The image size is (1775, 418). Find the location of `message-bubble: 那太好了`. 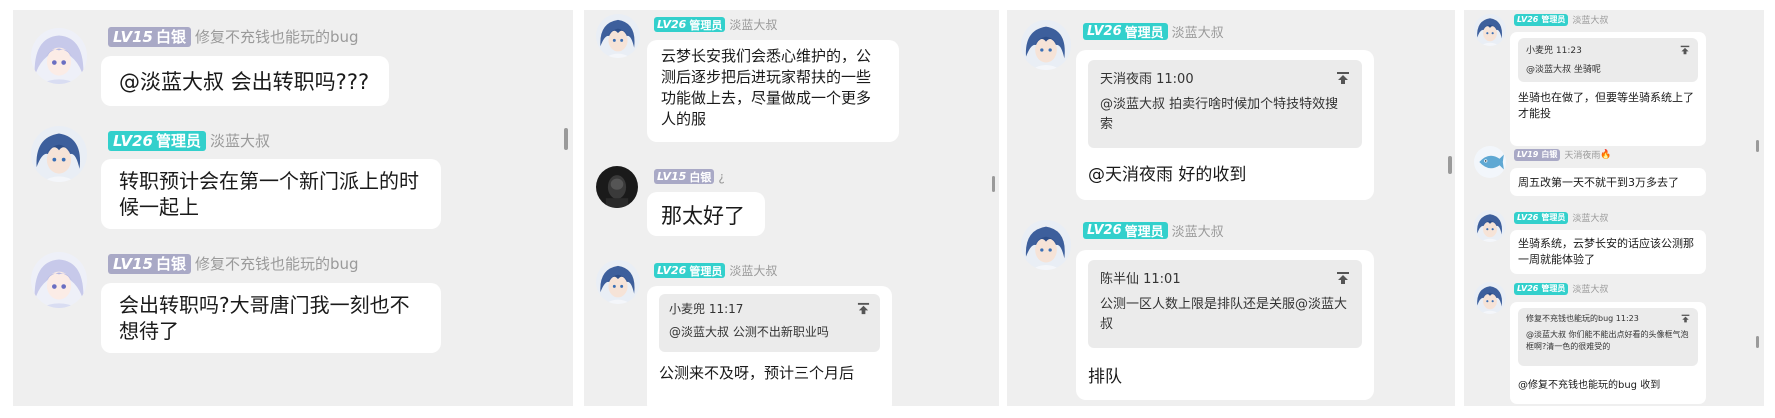

message-bubble: 那太好了 is located at coordinates (706, 214).